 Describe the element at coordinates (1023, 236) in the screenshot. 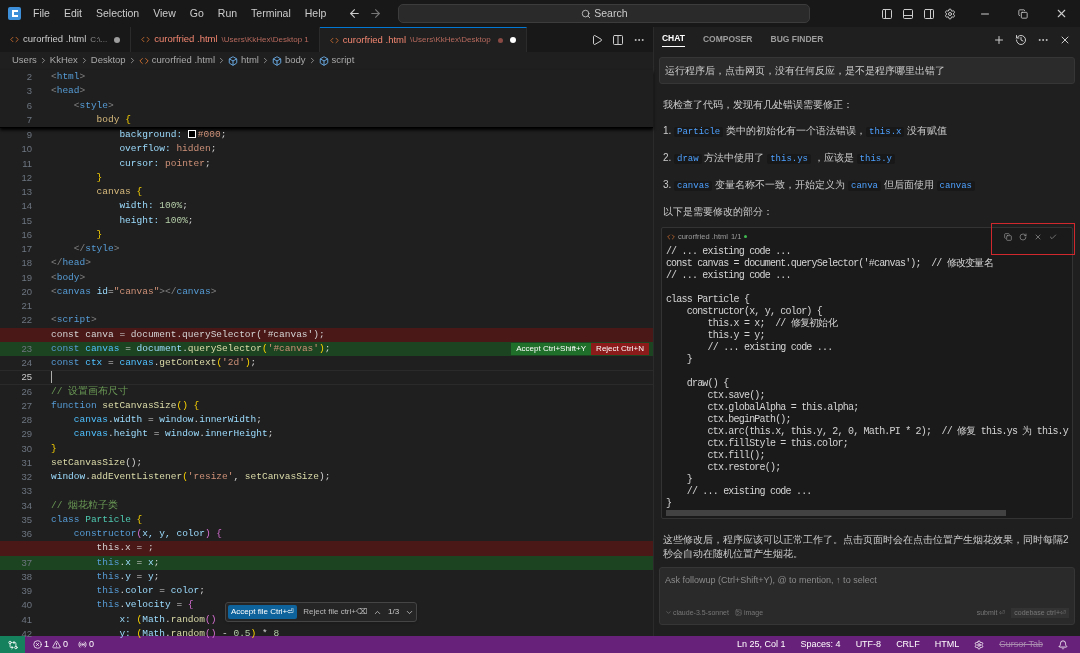

I see `refresh-icon` at that location.